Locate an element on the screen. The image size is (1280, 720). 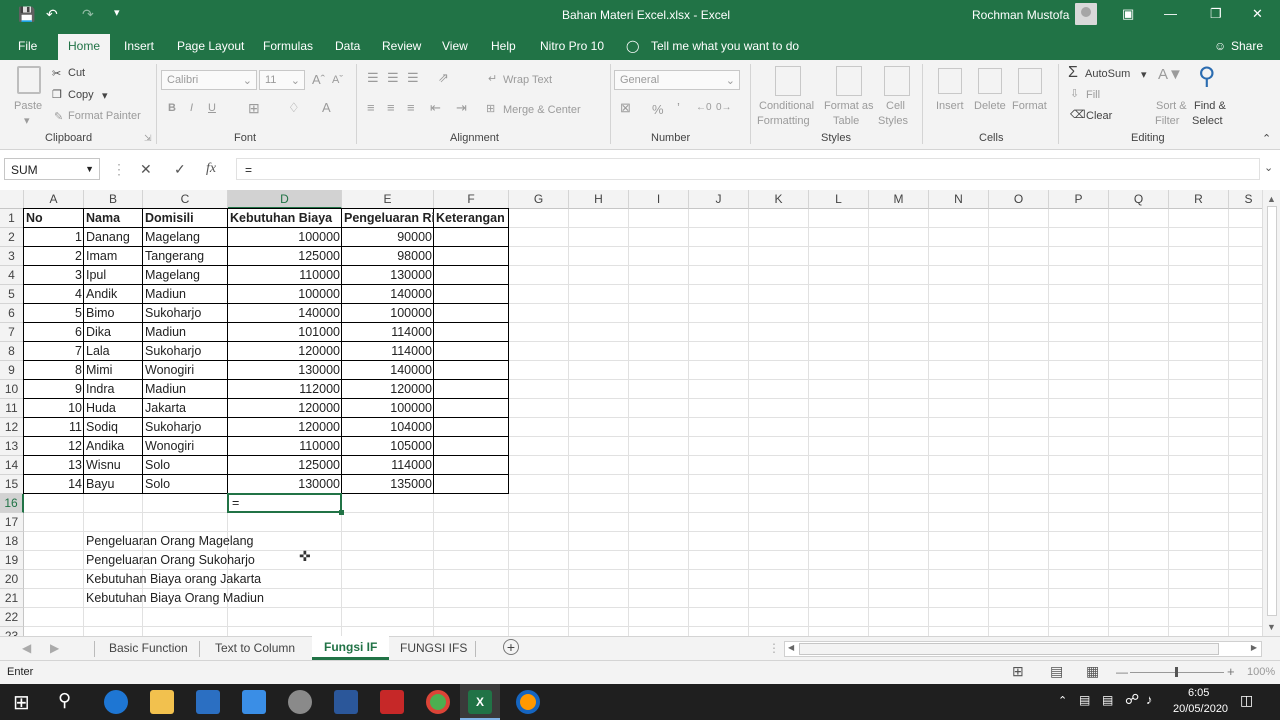
row-header-16: 16 is located at coordinates (12, 503).